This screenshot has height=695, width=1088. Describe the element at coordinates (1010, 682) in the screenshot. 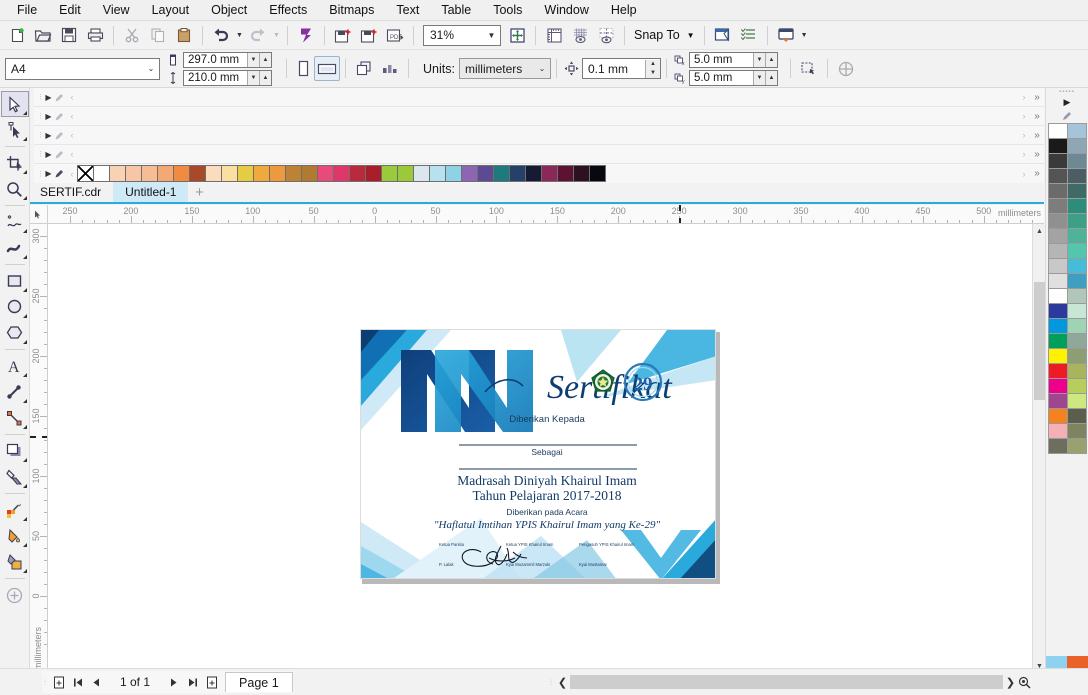

I see `scroll-right-icon: ❯` at that location.